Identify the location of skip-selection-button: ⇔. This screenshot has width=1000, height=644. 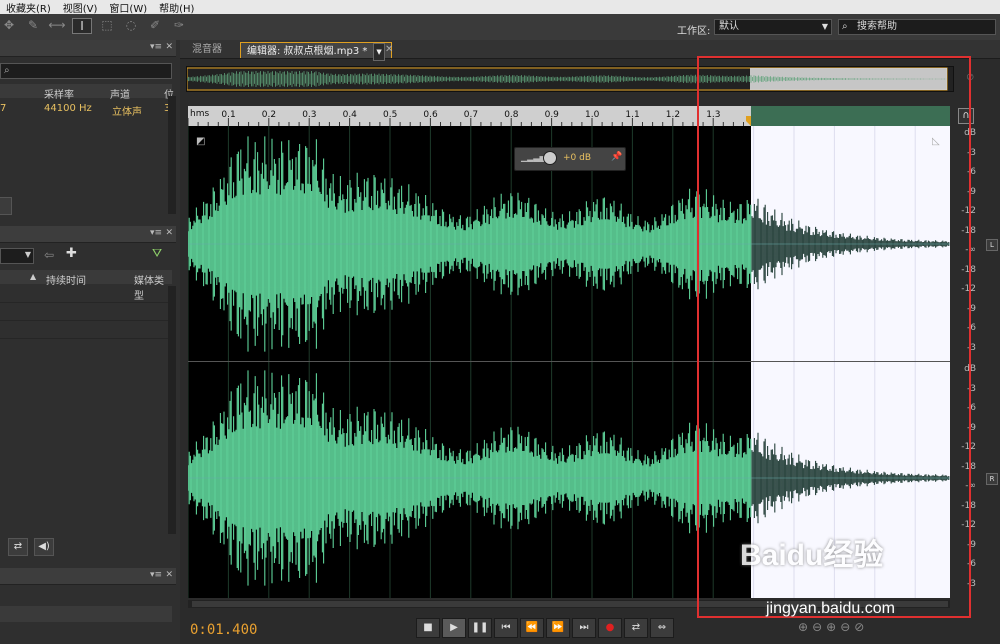
(662, 628).